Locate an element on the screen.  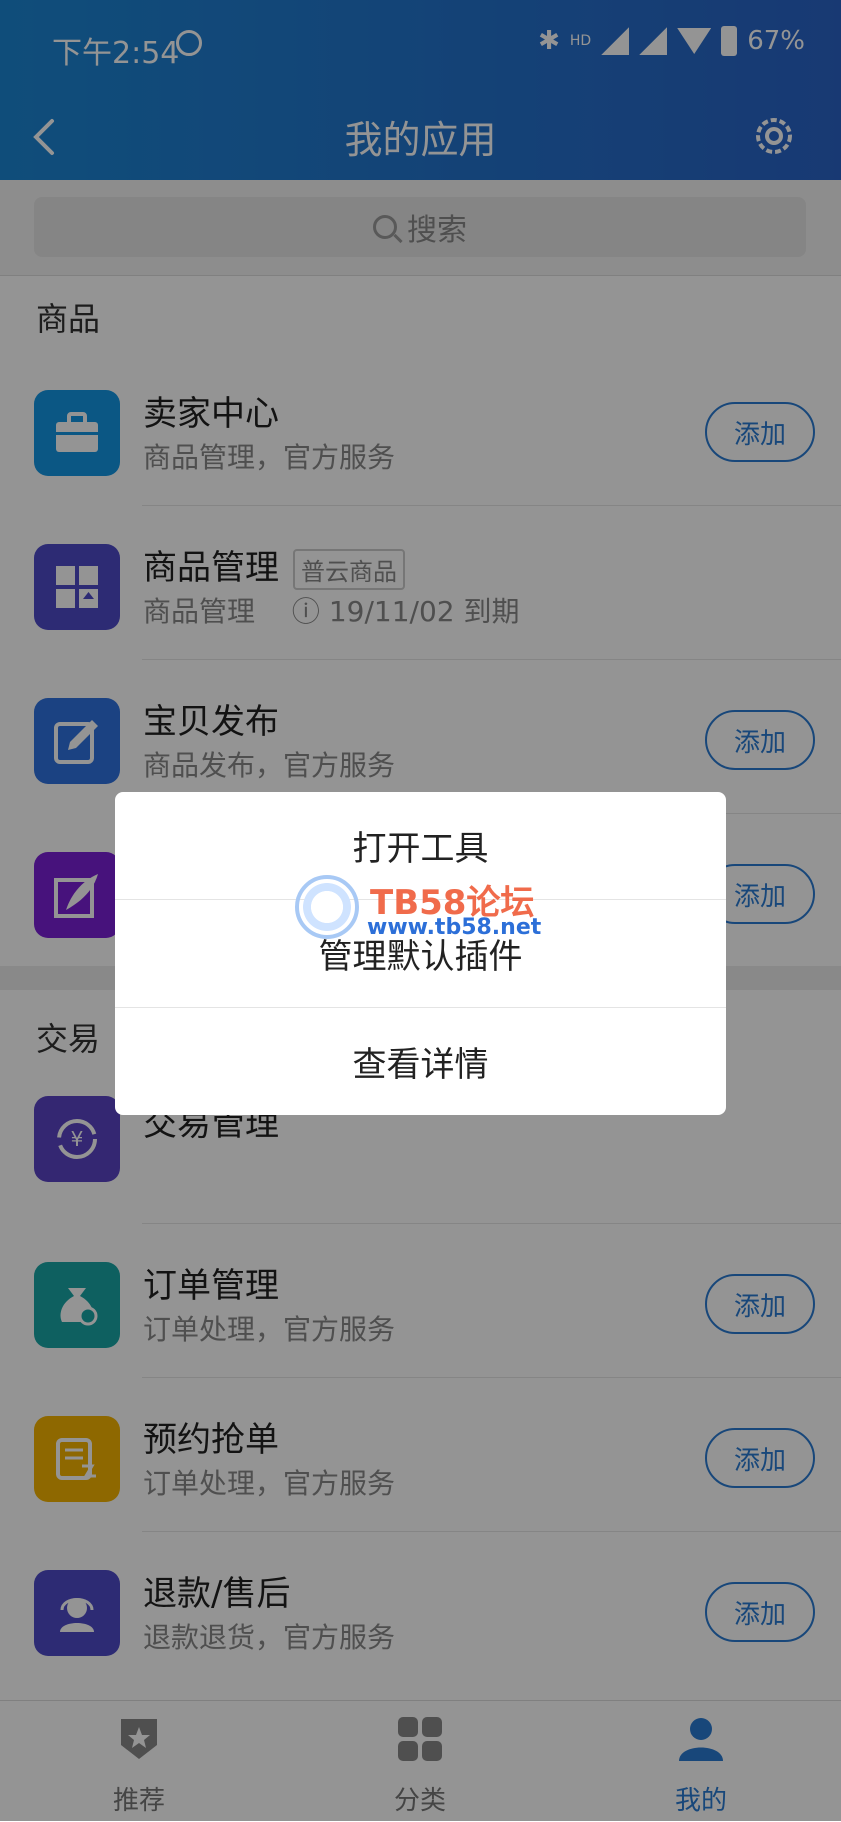
view-details-option: 查看详情 is located at coordinates (420, 1061).